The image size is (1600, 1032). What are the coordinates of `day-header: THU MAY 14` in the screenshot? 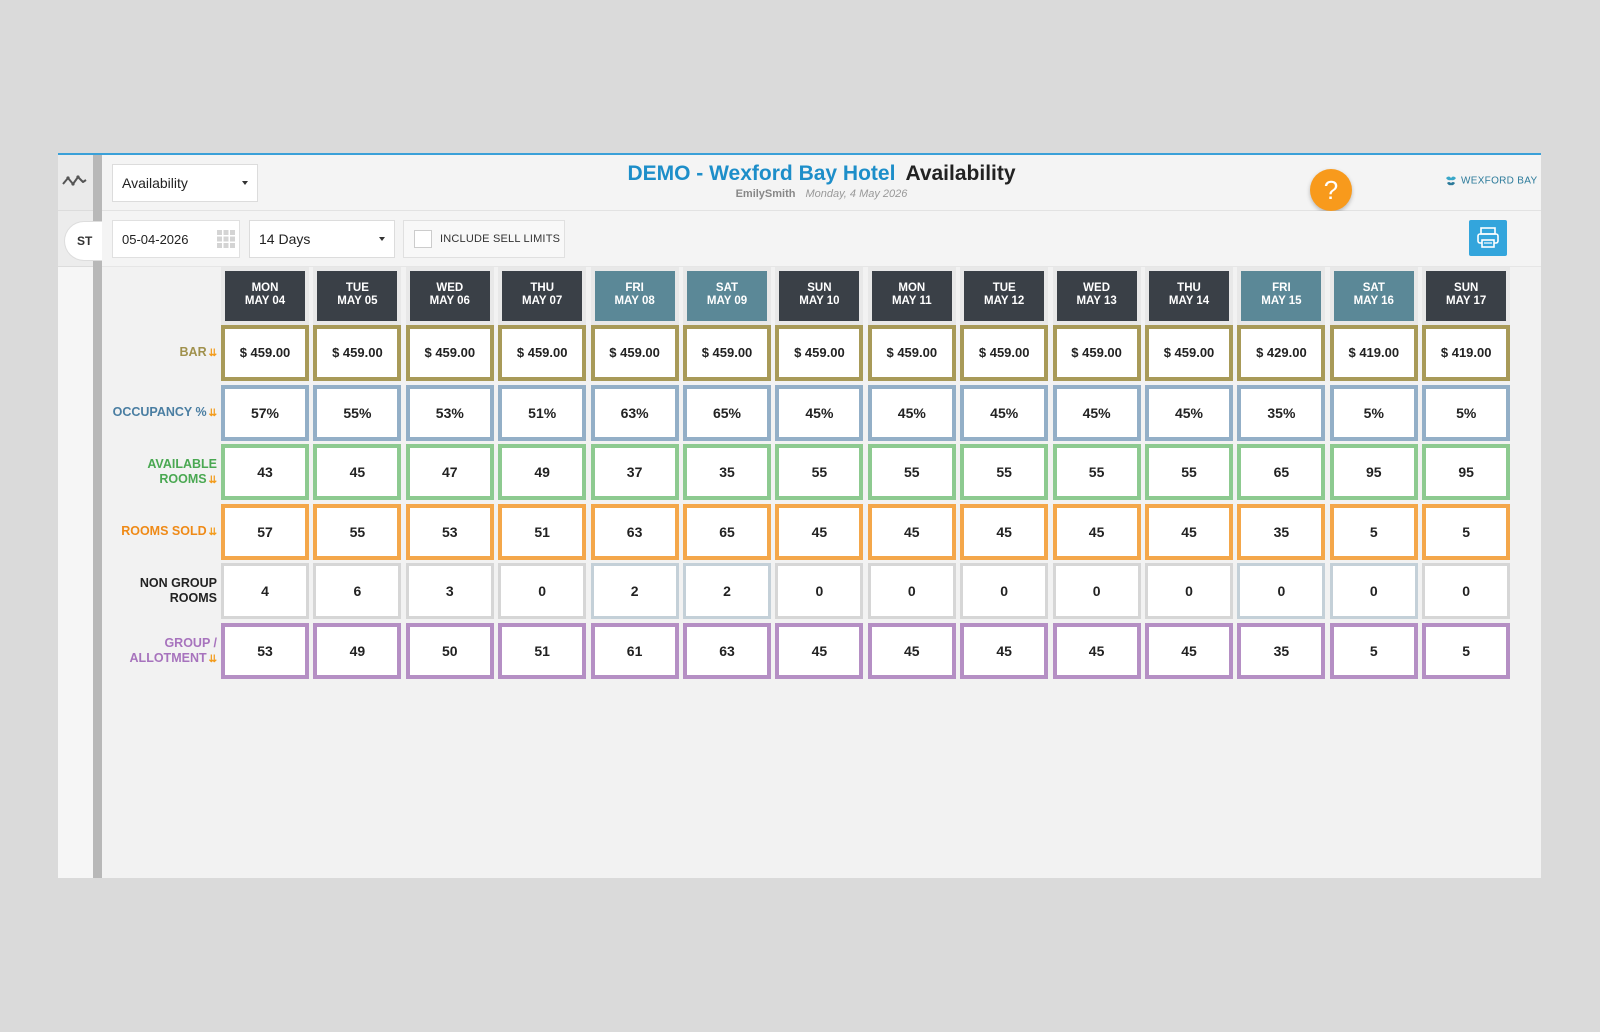 It's located at (1189, 296).